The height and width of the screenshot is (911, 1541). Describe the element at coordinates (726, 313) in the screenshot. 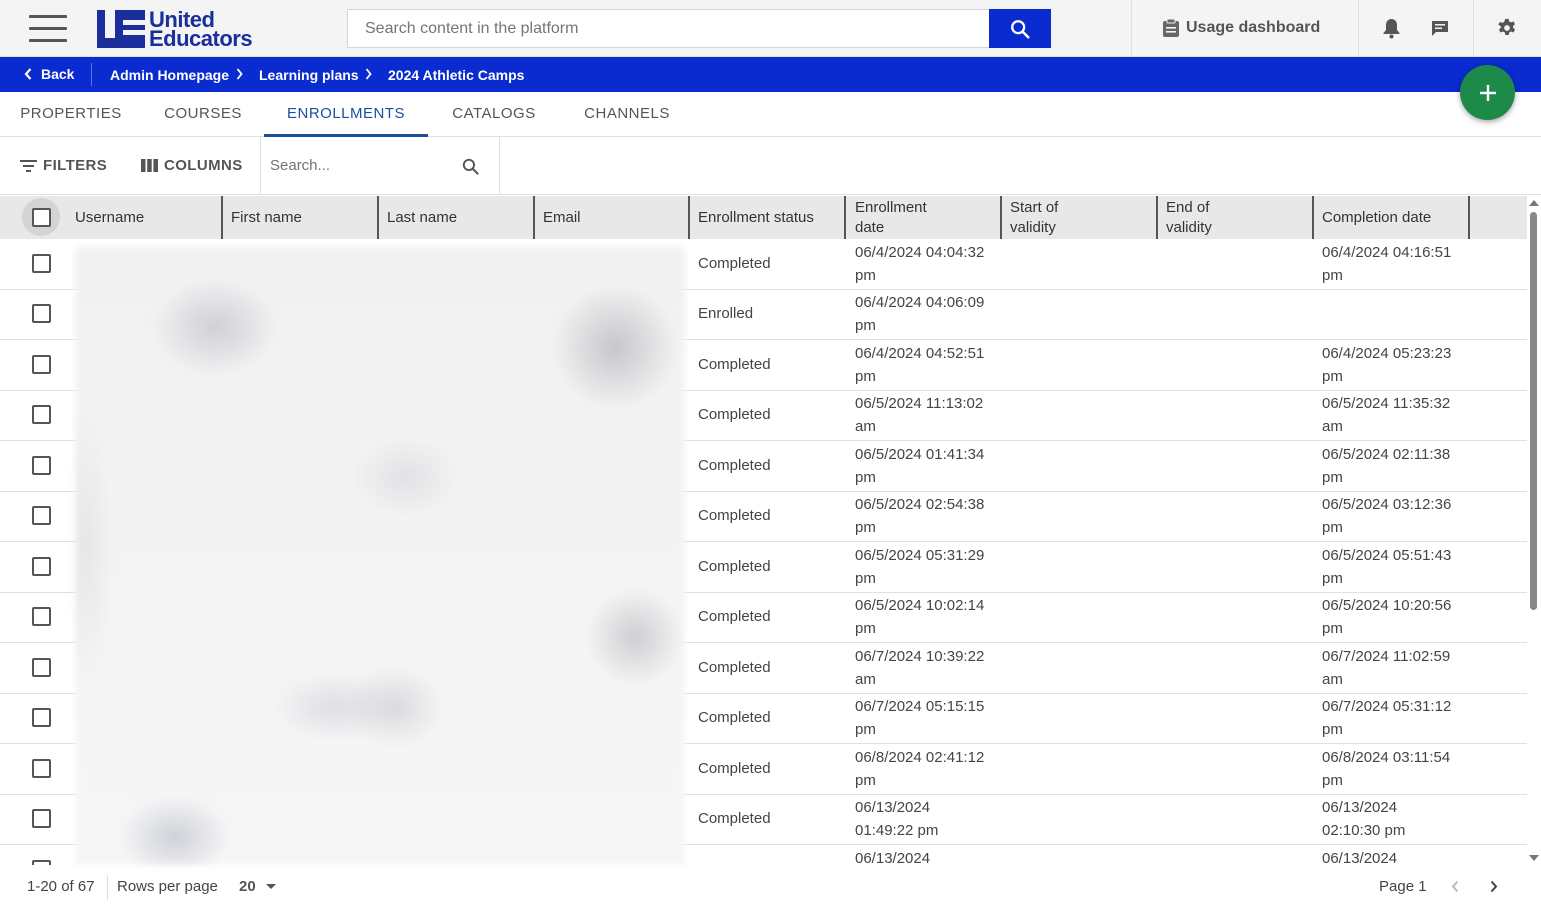

I see `enrollment-status-cell: Enrolled` at that location.